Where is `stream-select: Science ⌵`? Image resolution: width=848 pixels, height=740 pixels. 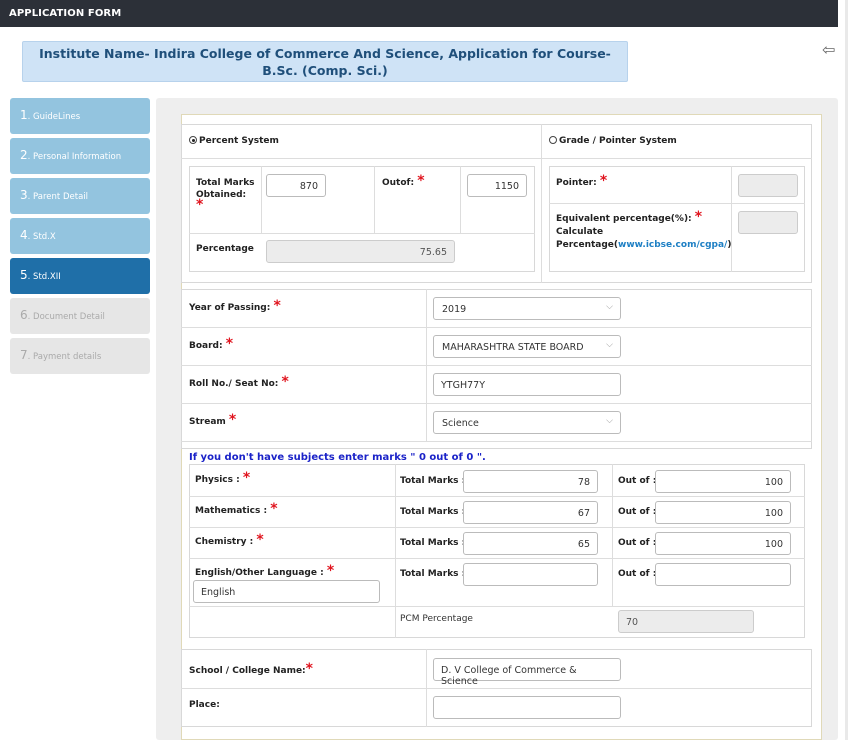 stream-select: Science ⌵ is located at coordinates (527, 422).